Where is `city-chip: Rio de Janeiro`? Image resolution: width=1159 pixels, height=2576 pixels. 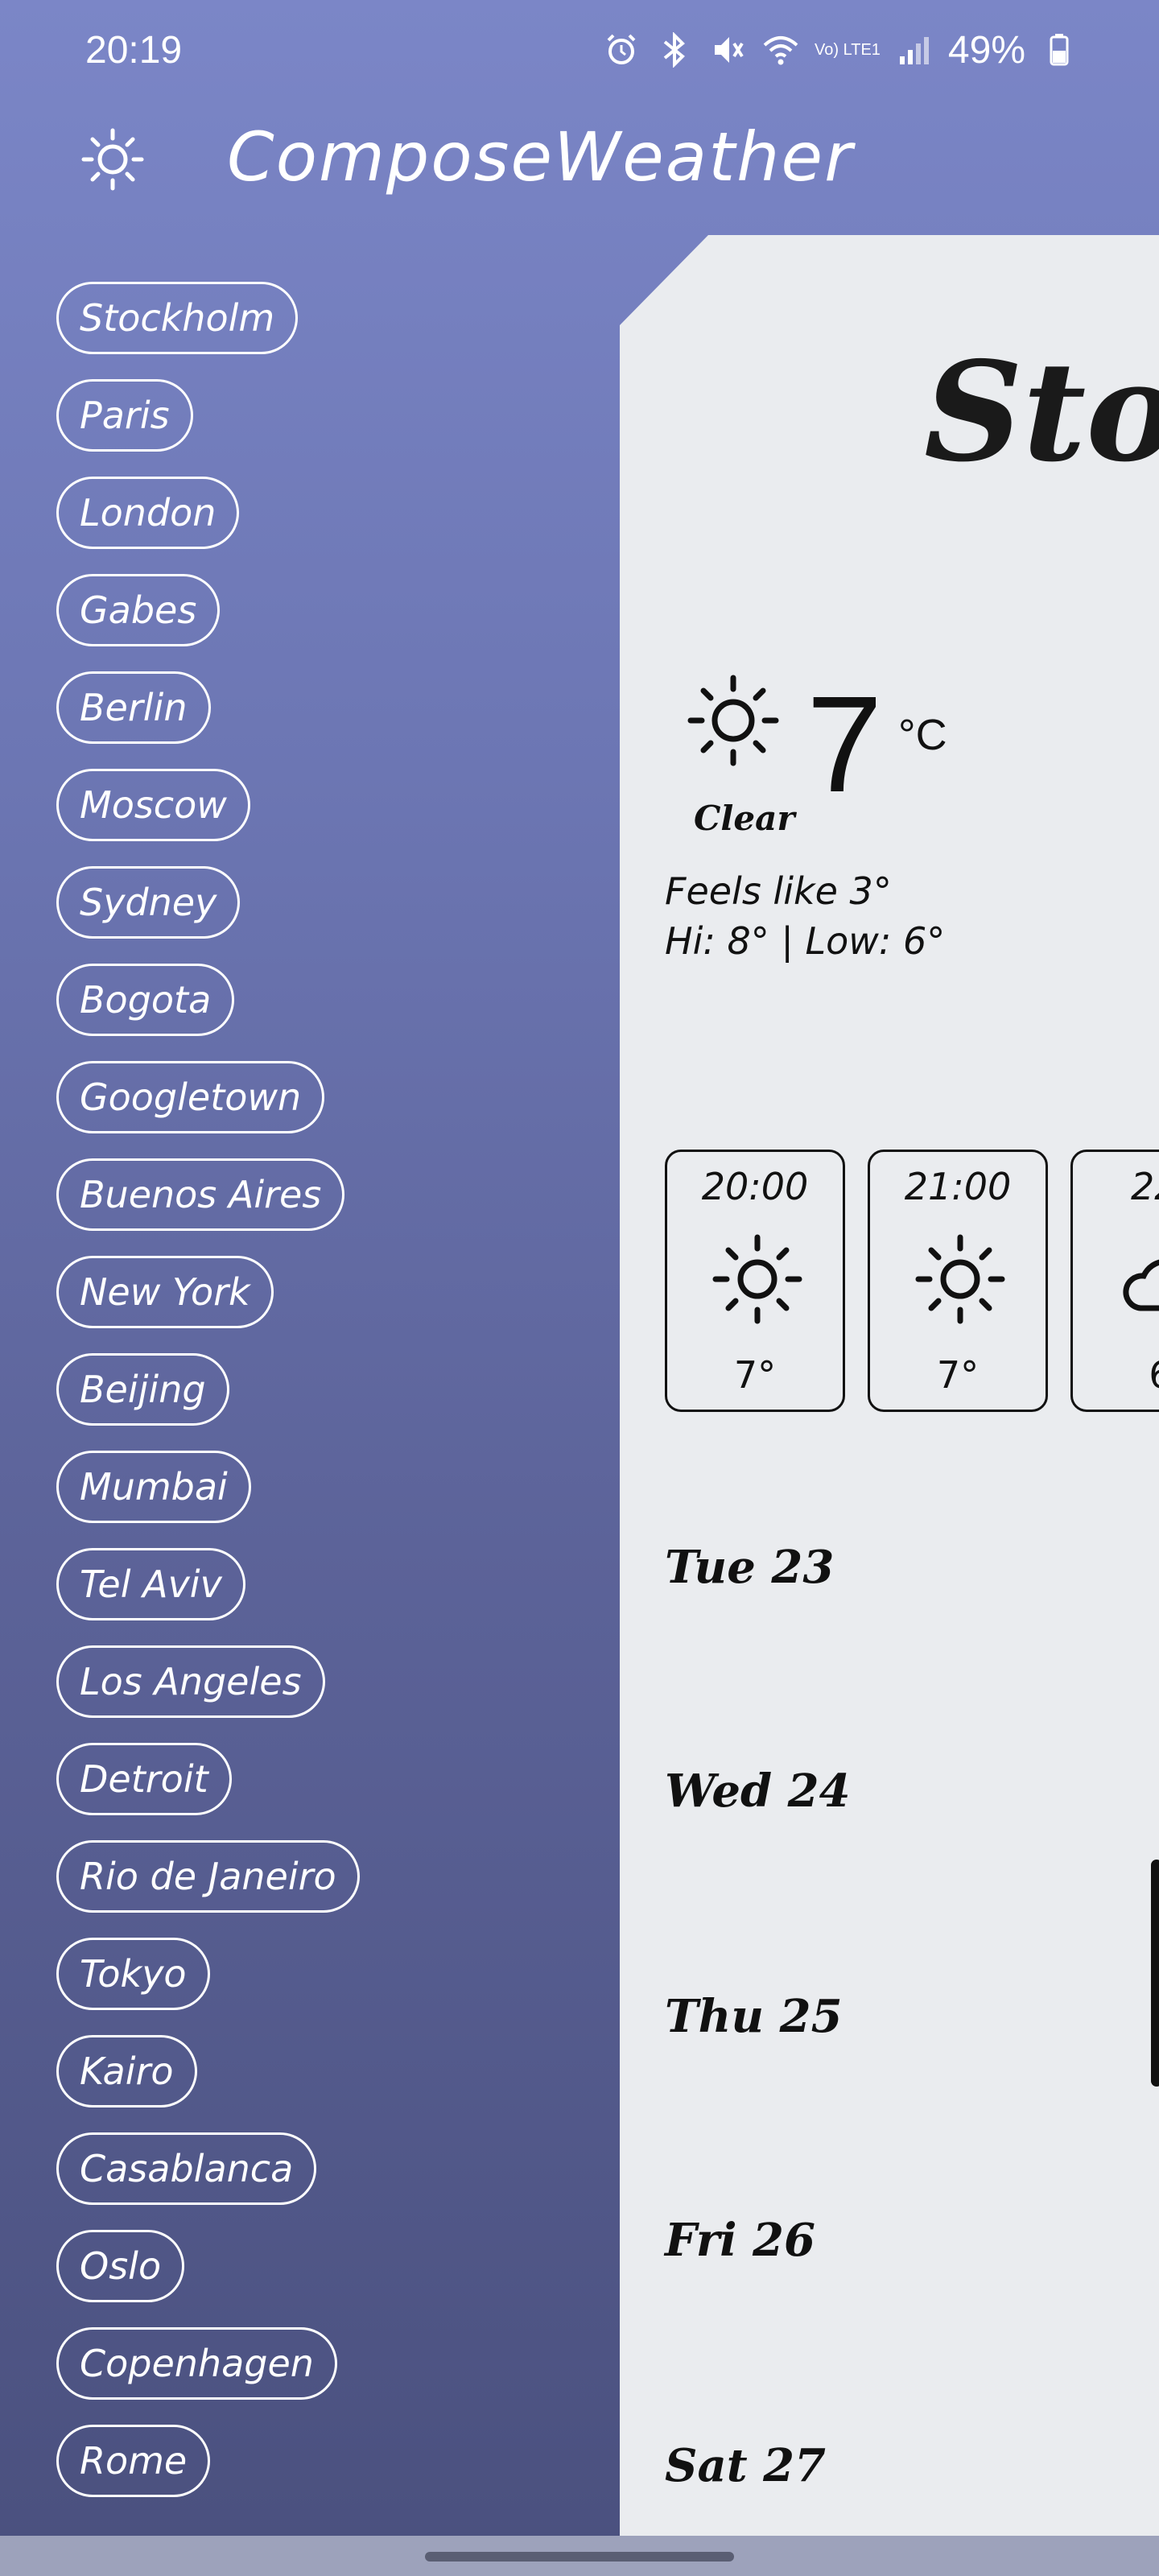
city-chip: Rio de Janeiro is located at coordinates (208, 1876).